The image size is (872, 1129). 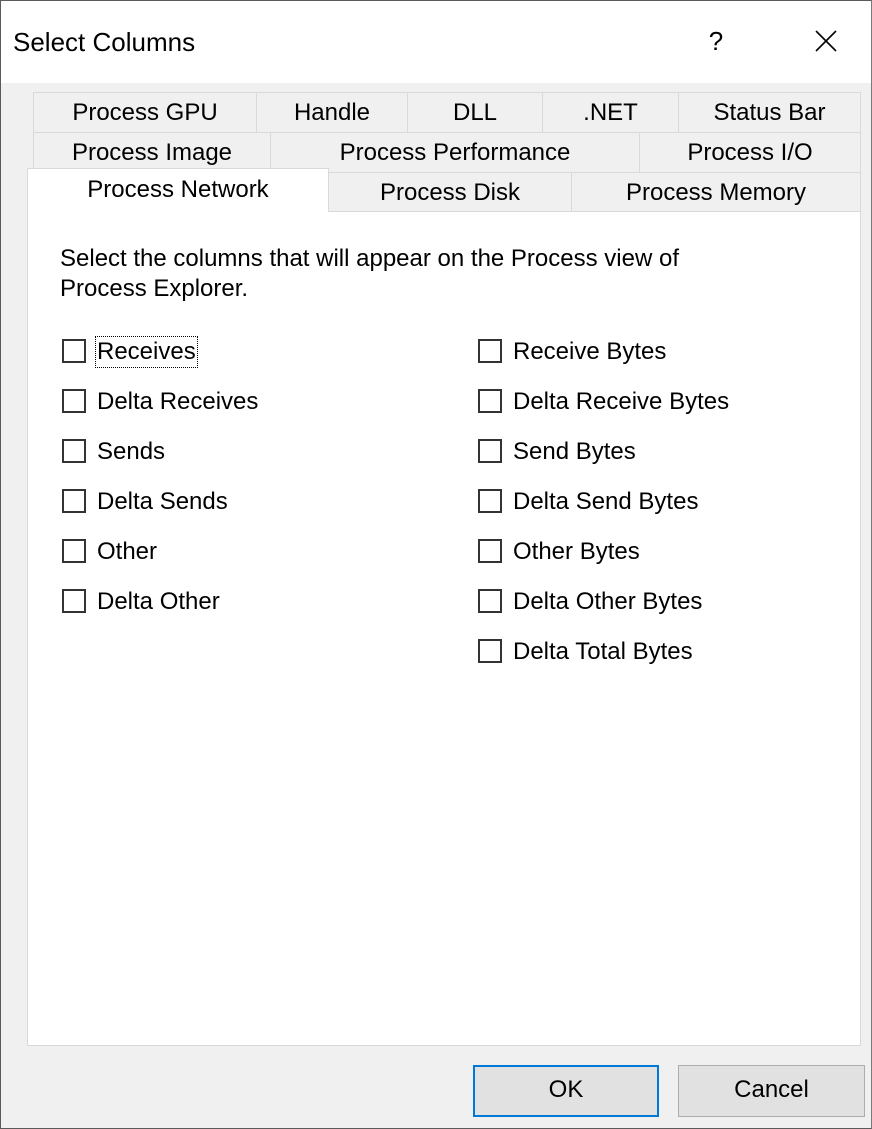 I want to click on checkbox-label: Receives, so click(x=146, y=352).